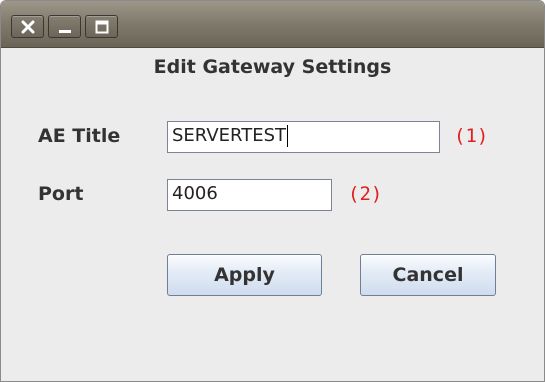 Image resolution: width=545 pixels, height=382 pixels. I want to click on port-value: 4006, so click(195, 193).